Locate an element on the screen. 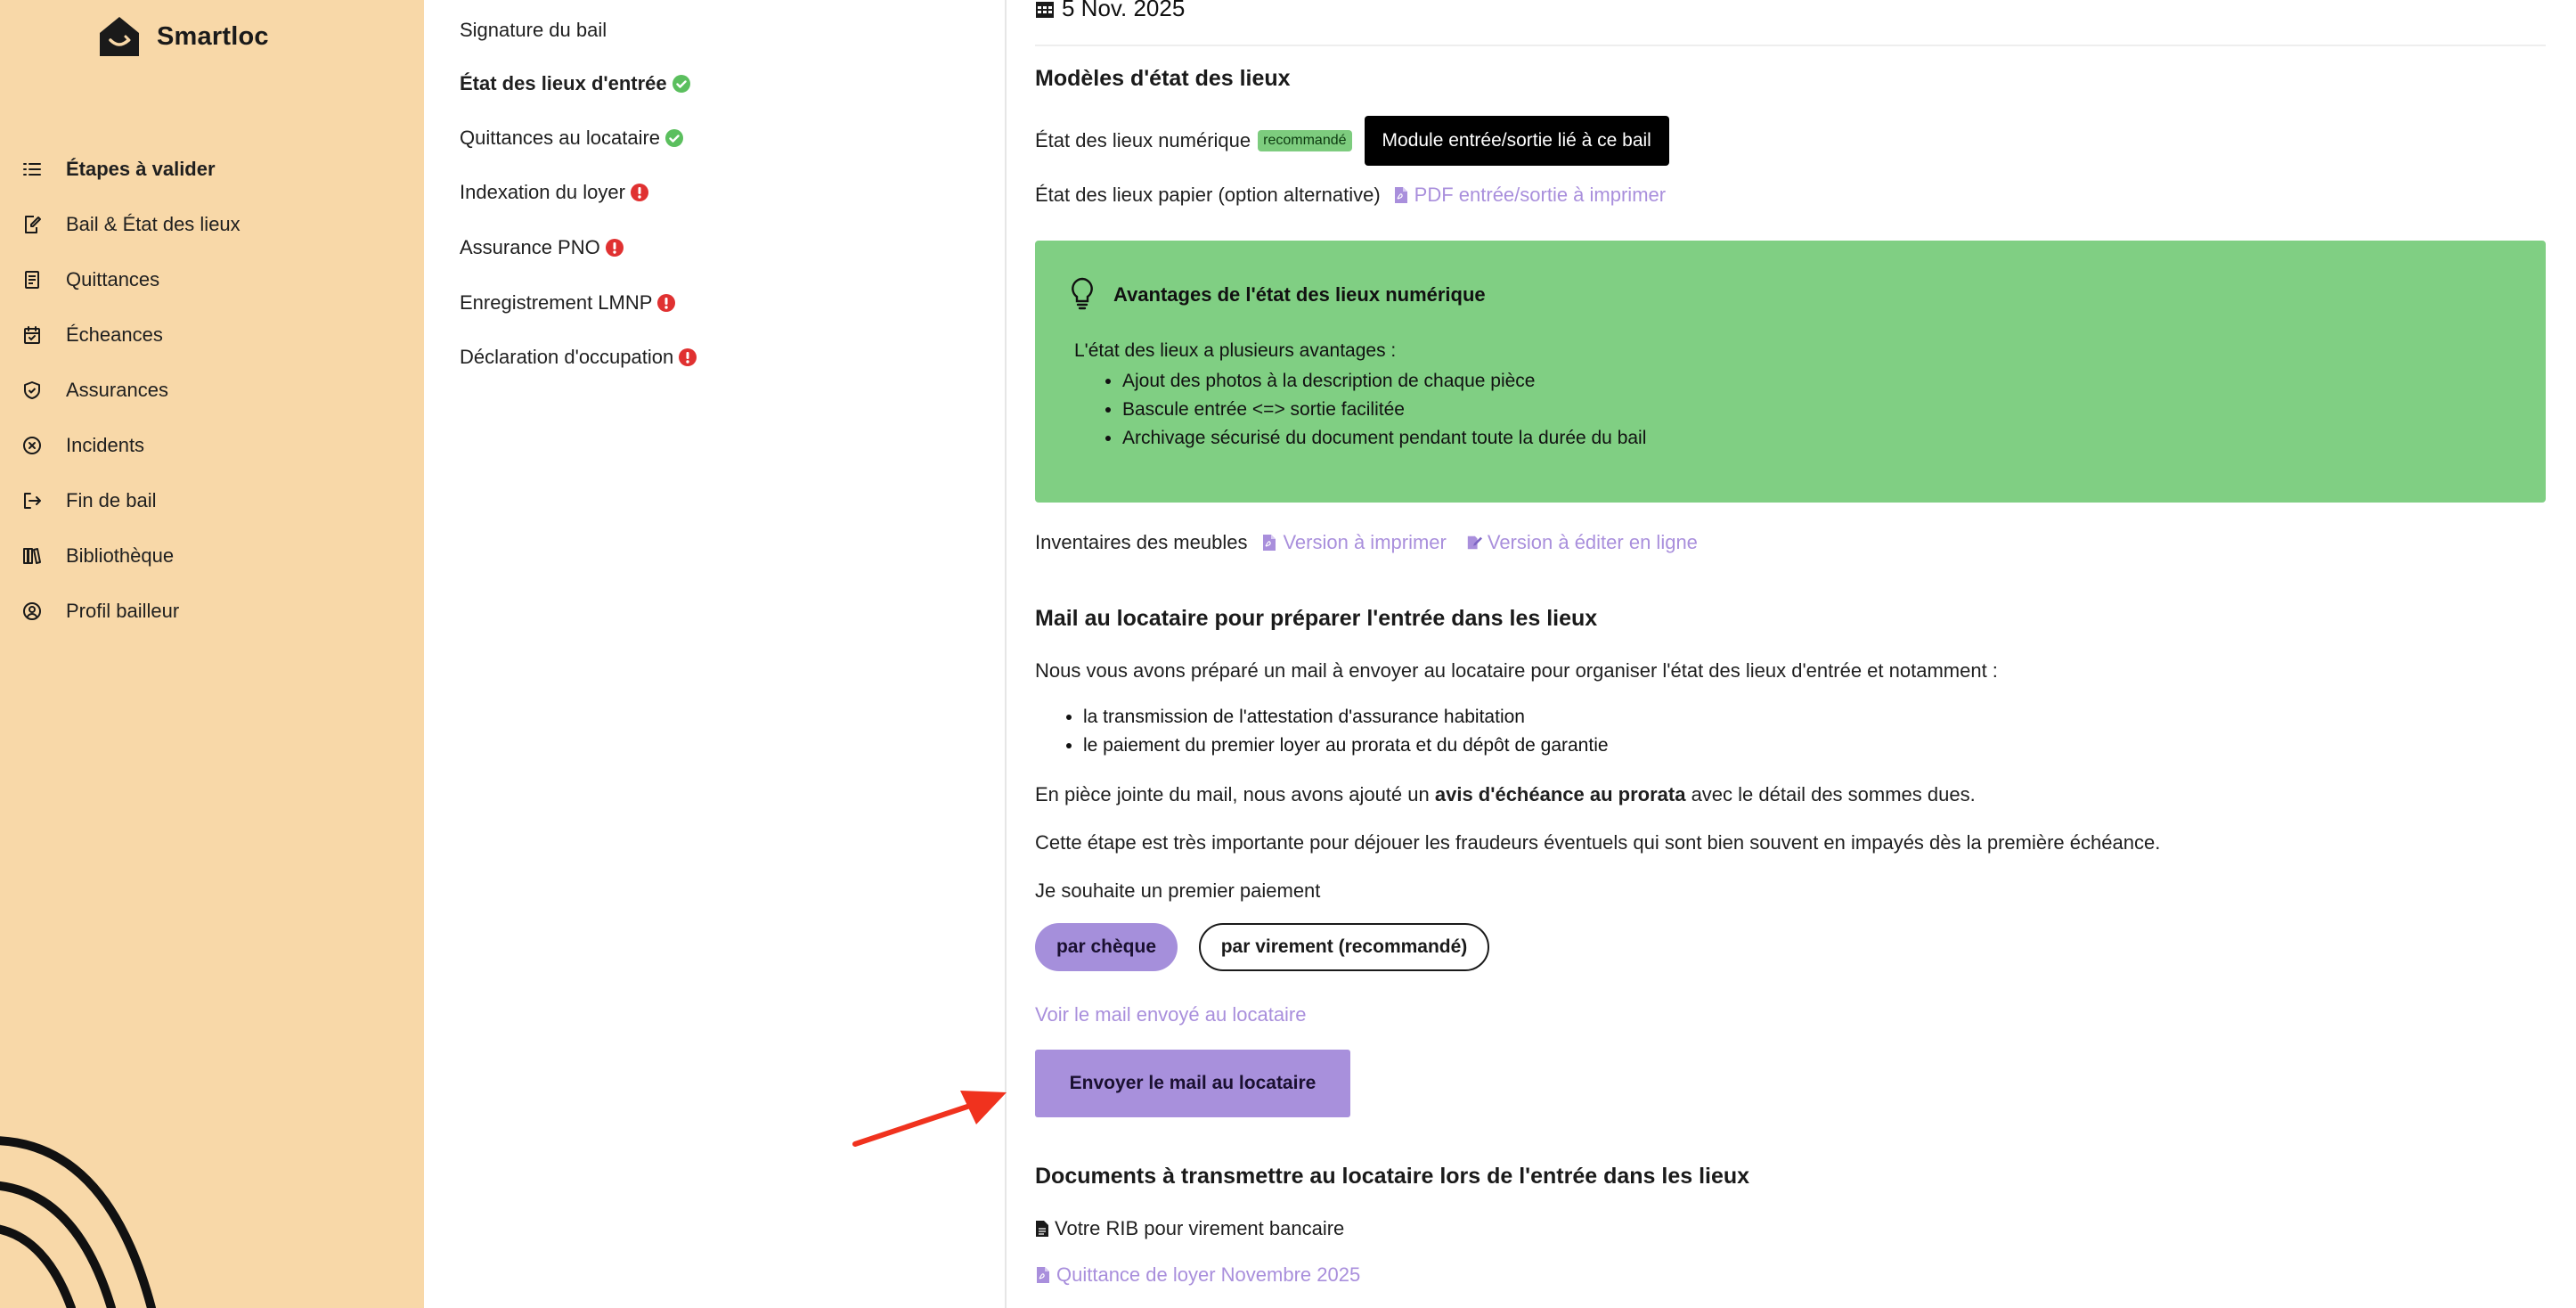 This screenshot has height=1308, width=2576. sidebar-item-label: Profil bailleur is located at coordinates (123, 611).